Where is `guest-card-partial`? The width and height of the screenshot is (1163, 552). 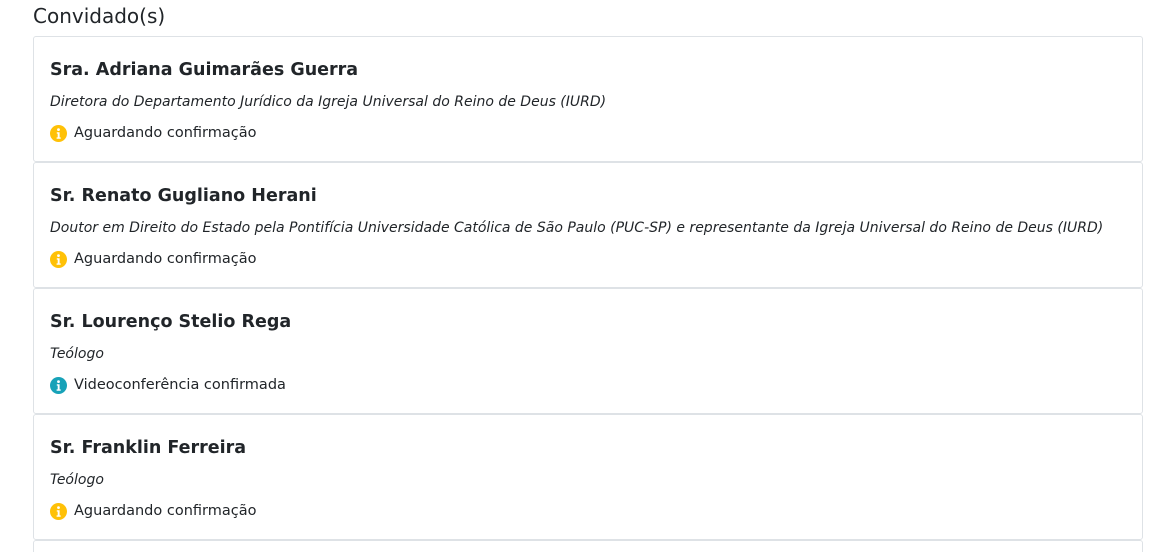
guest-card-partial is located at coordinates (588, 546).